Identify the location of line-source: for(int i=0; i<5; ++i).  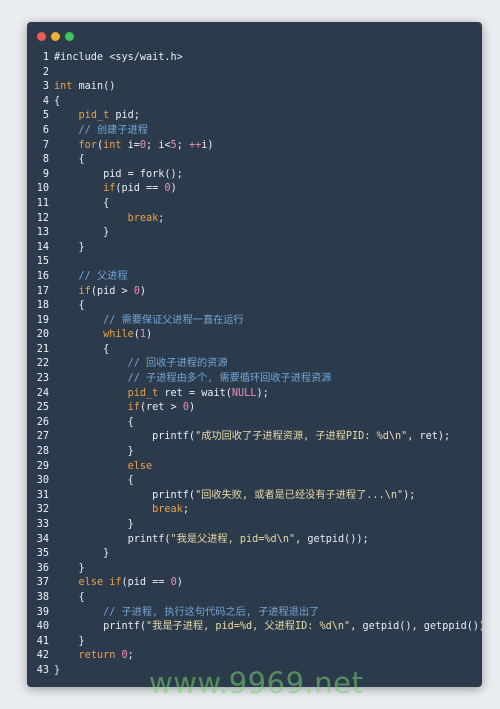
(134, 146).